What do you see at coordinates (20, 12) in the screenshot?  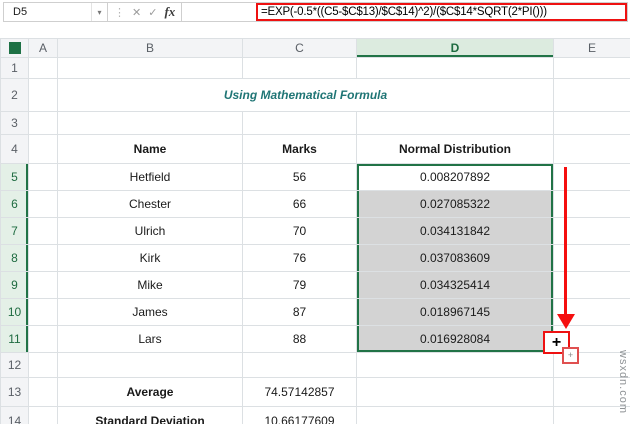 I see `name-box-value: D5` at bounding box center [20, 12].